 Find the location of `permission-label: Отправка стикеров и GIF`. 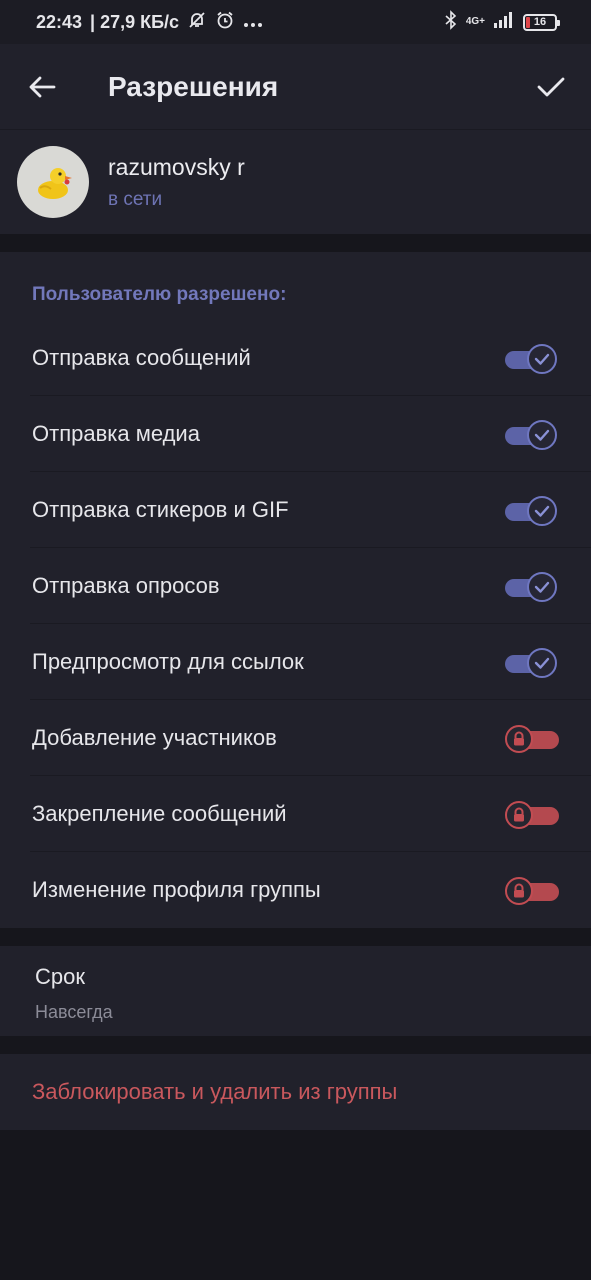

permission-label: Отправка стикеров и GIF is located at coordinates (160, 509).